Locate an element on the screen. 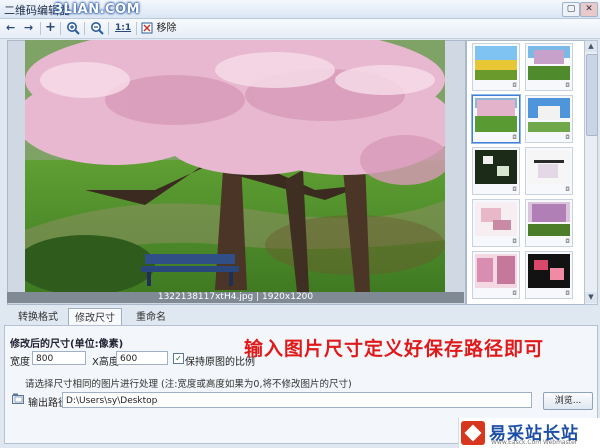 This screenshot has width=600, height=448. add-image-icon: + is located at coordinates (50, 28).